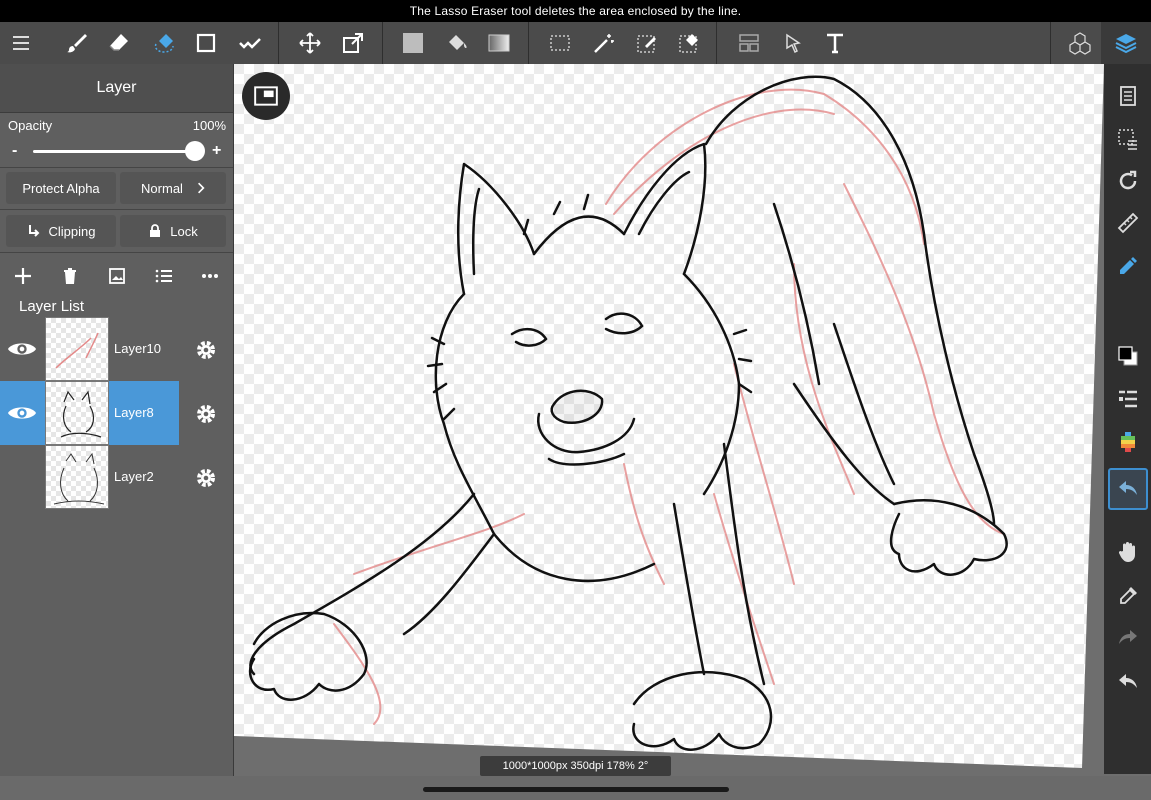 This screenshot has height=800, width=1151. I want to click on ruler-icon, so click(1127, 223).